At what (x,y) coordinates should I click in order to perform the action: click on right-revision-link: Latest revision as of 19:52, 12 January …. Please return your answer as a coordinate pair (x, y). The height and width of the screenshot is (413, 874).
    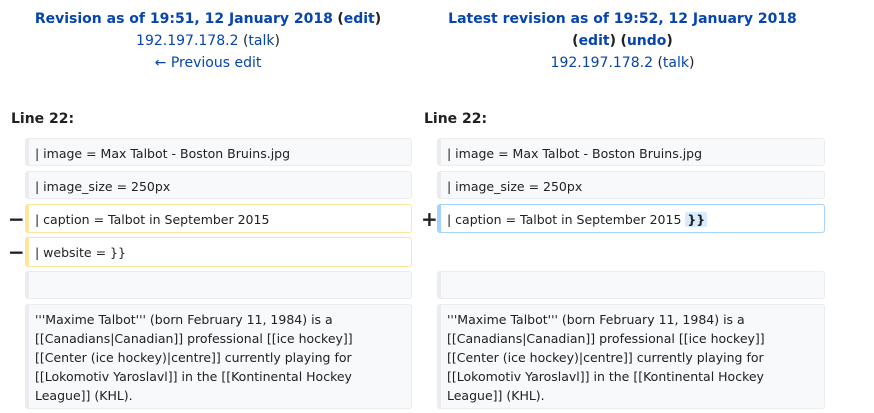
    Looking at the image, I should click on (622, 19).